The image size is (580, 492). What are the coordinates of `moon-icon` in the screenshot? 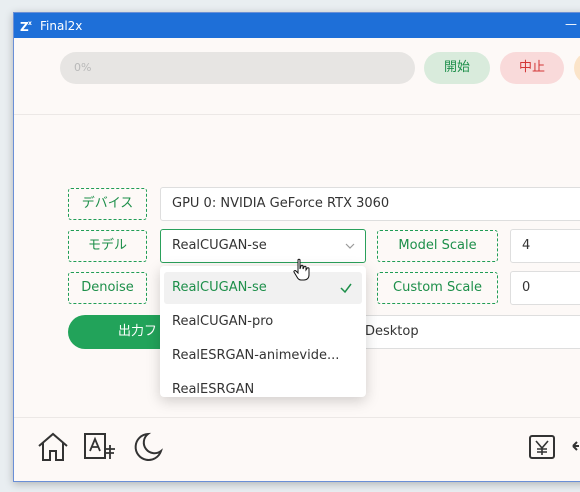 It's located at (147, 447).